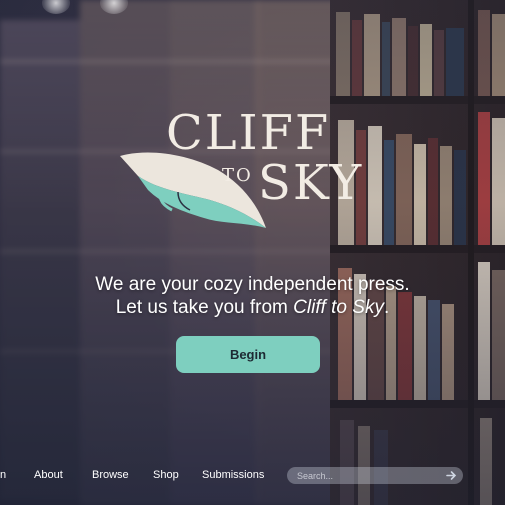 Image resolution: width=505 pixels, height=505 pixels. I want to click on feather-icon, so click(193, 190).